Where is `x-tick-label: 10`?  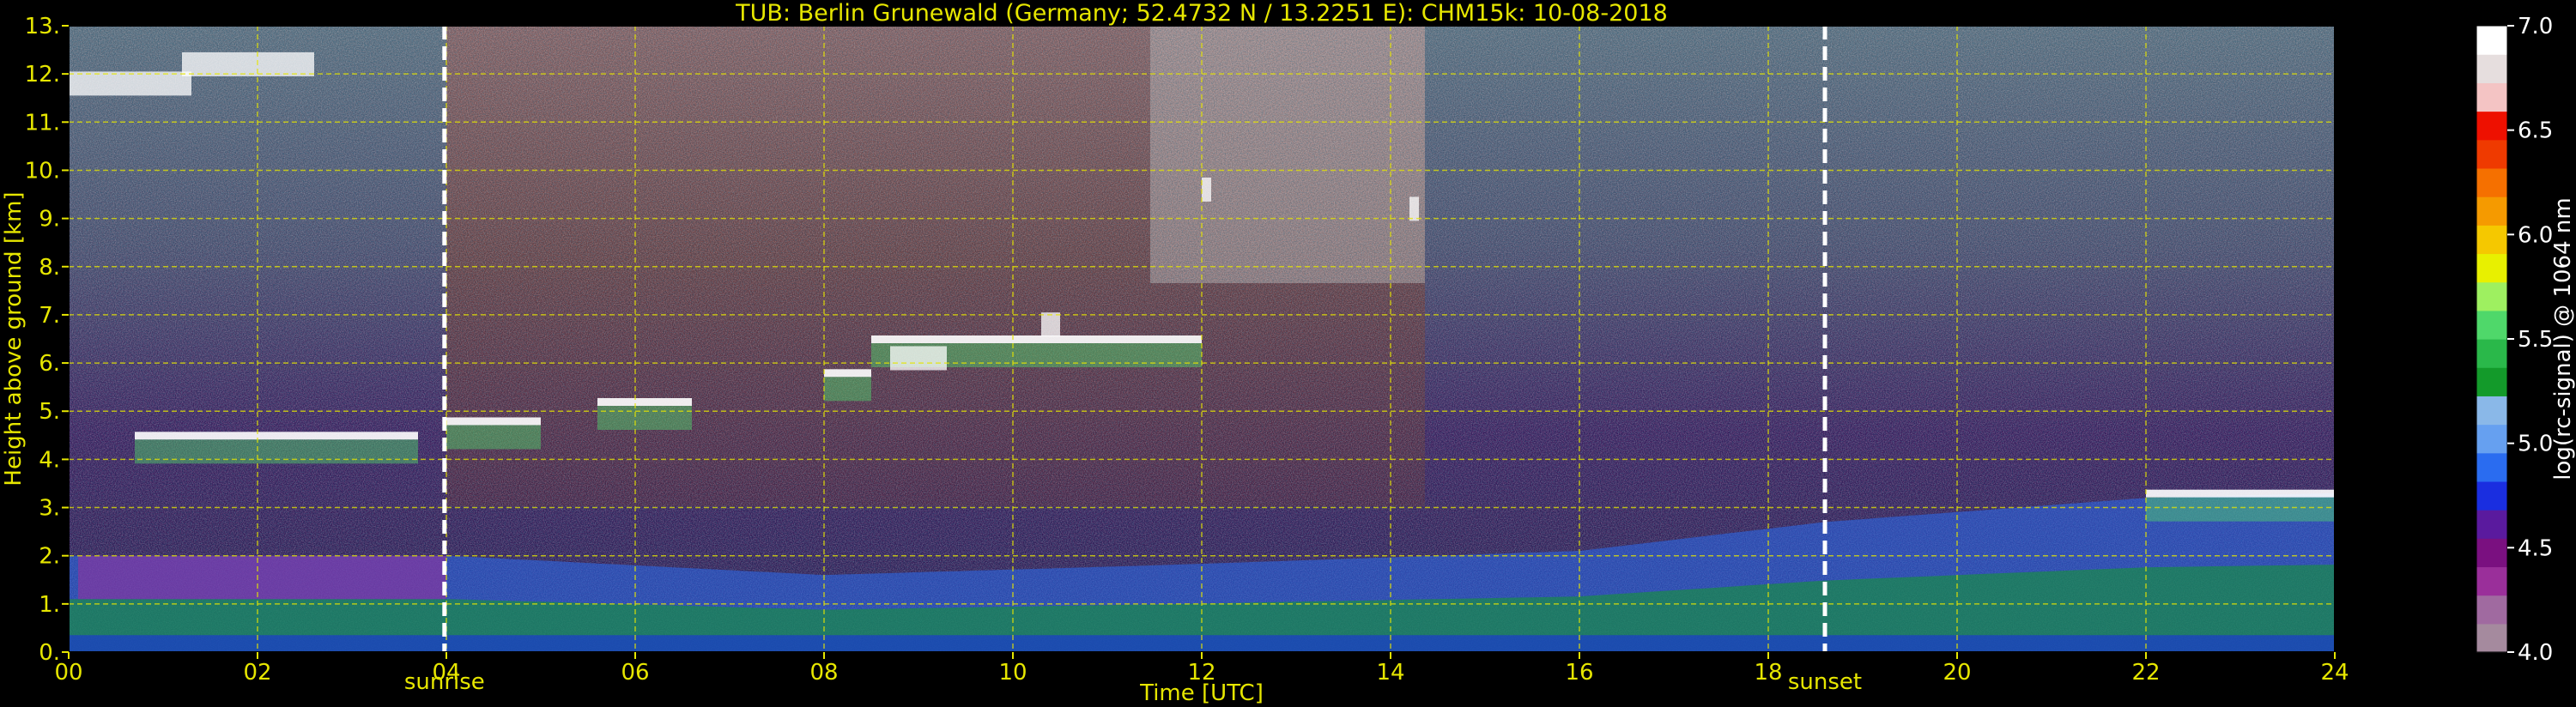 x-tick-label: 10 is located at coordinates (1012, 673).